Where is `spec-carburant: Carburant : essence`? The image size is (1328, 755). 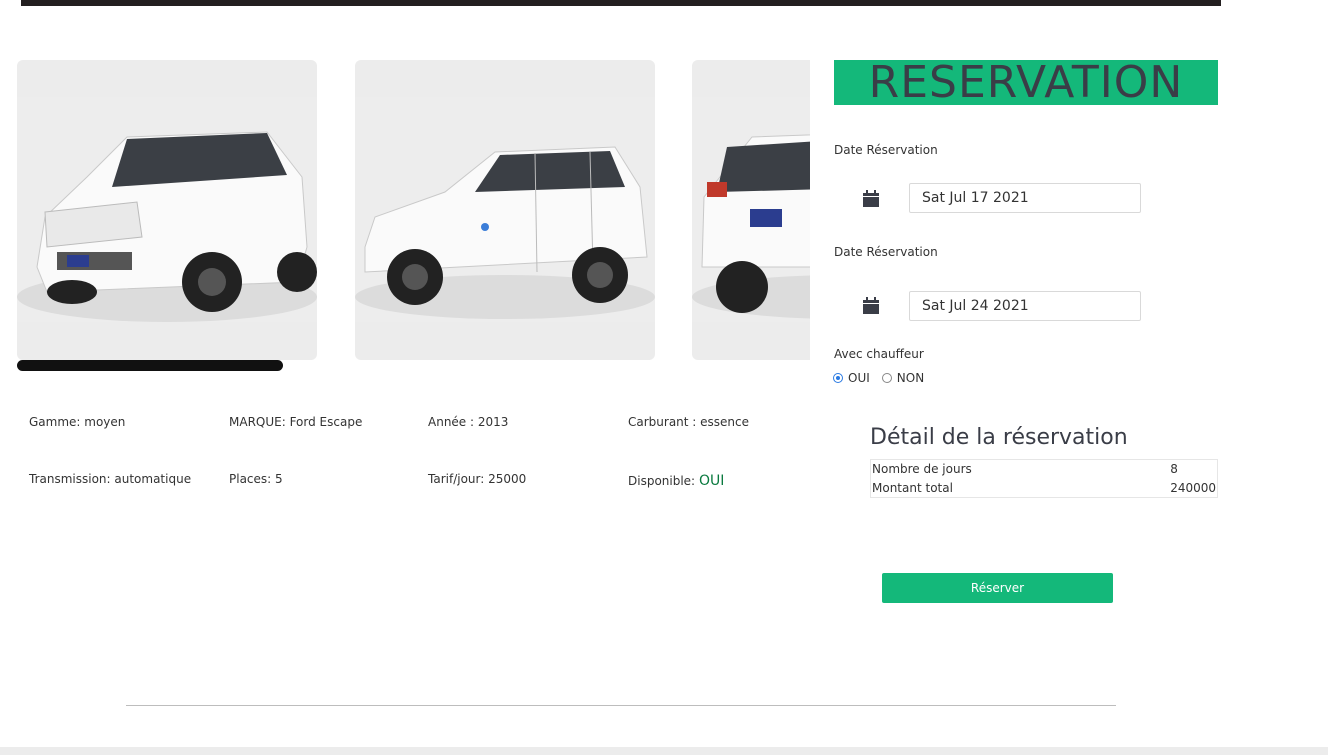
spec-carburant: Carburant : essence is located at coordinates (689, 422).